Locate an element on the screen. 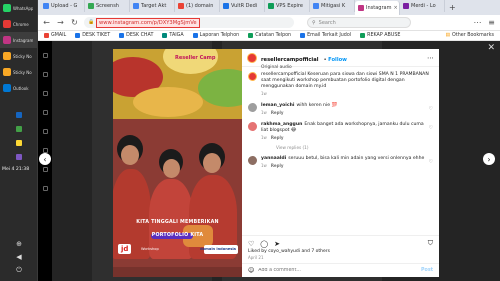 The width and height of the screenshot is (500, 281). bookmark-item: TAIGA is located at coordinates (173, 35).